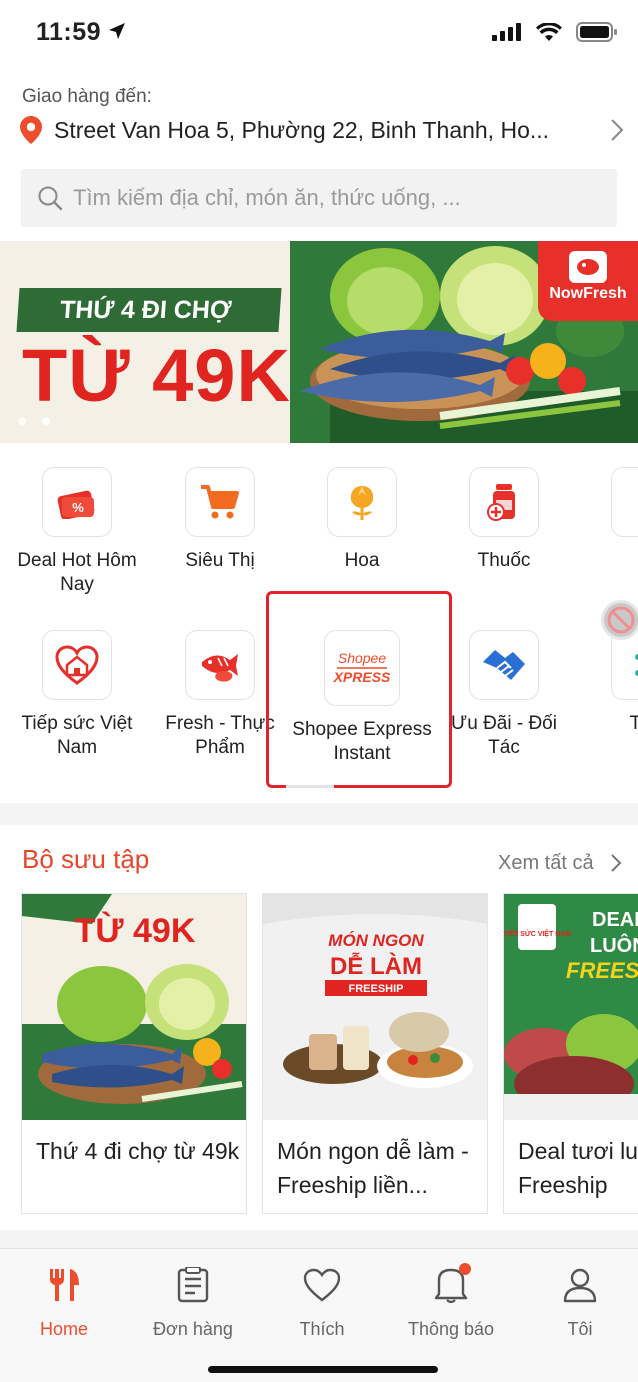 Image resolution: width=638 pixels, height=1382 pixels. I want to click on ticket-percent-icon: %, so click(77, 502).